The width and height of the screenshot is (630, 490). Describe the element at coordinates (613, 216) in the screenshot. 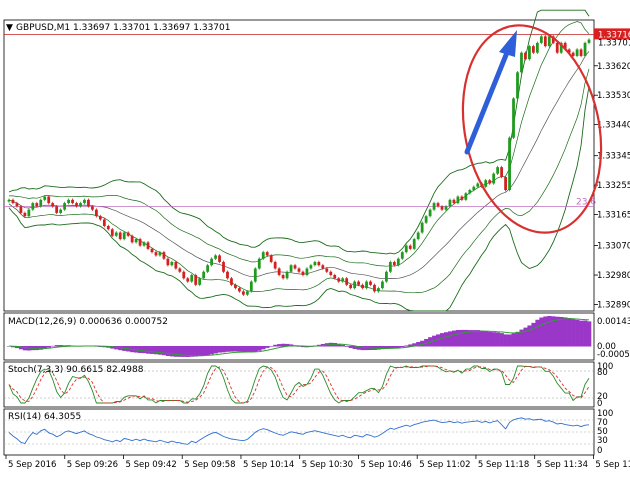

I see `price-tick-label: 1.33165` at that location.